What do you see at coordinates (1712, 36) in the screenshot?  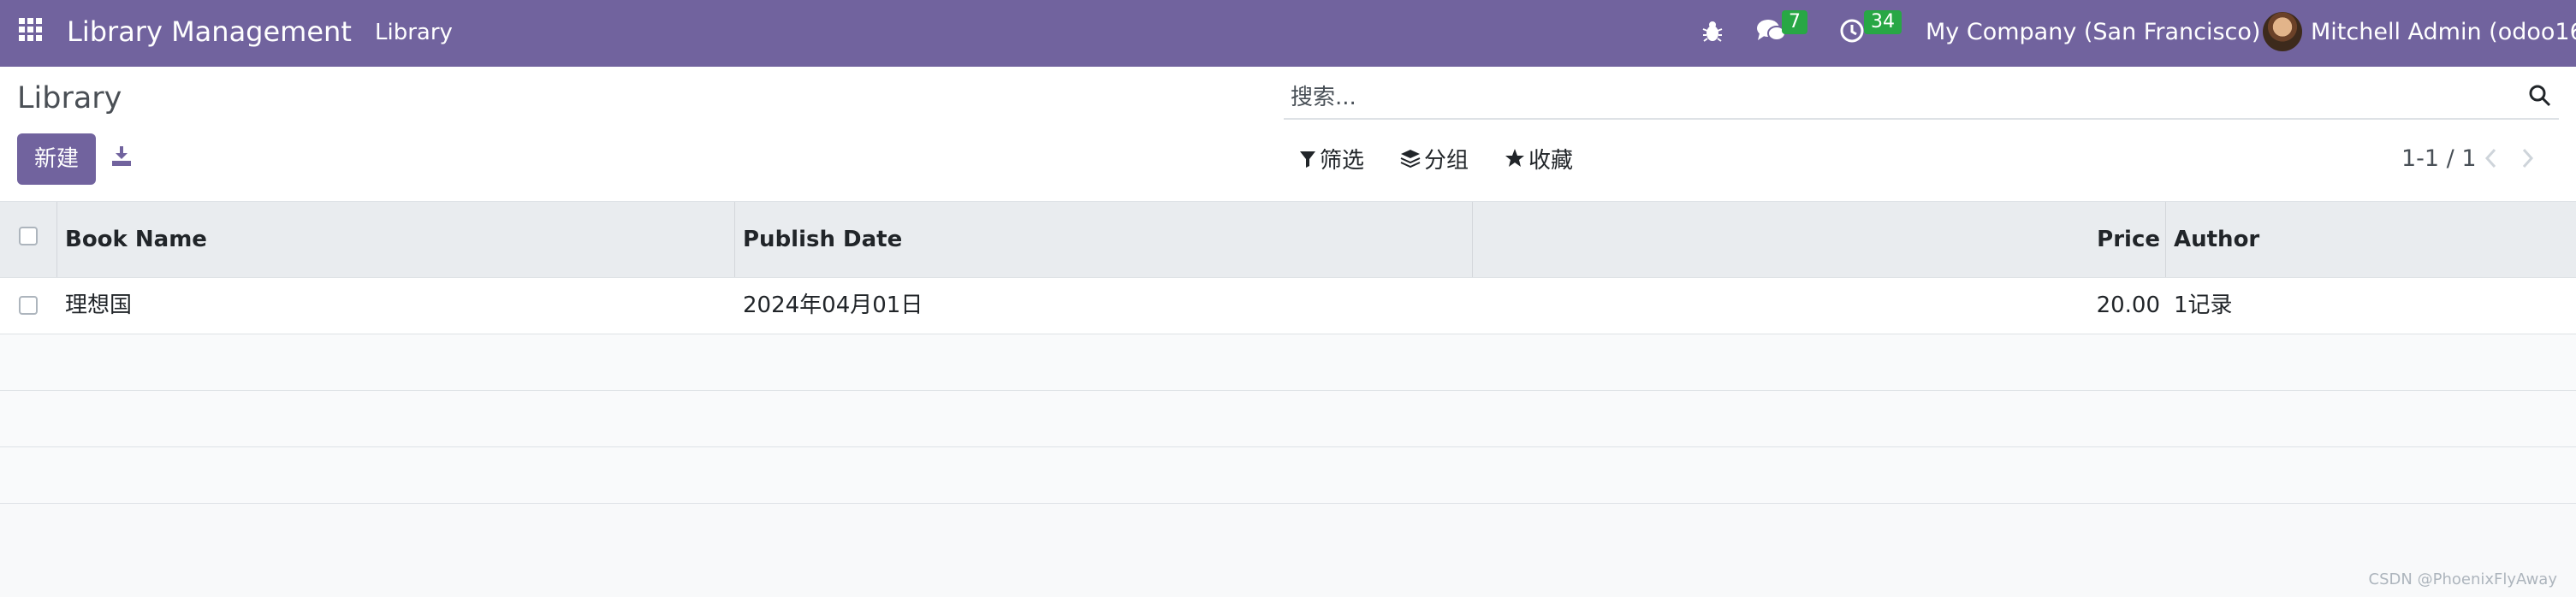 I see `debug-bug-icon` at bounding box center [1712, 36].